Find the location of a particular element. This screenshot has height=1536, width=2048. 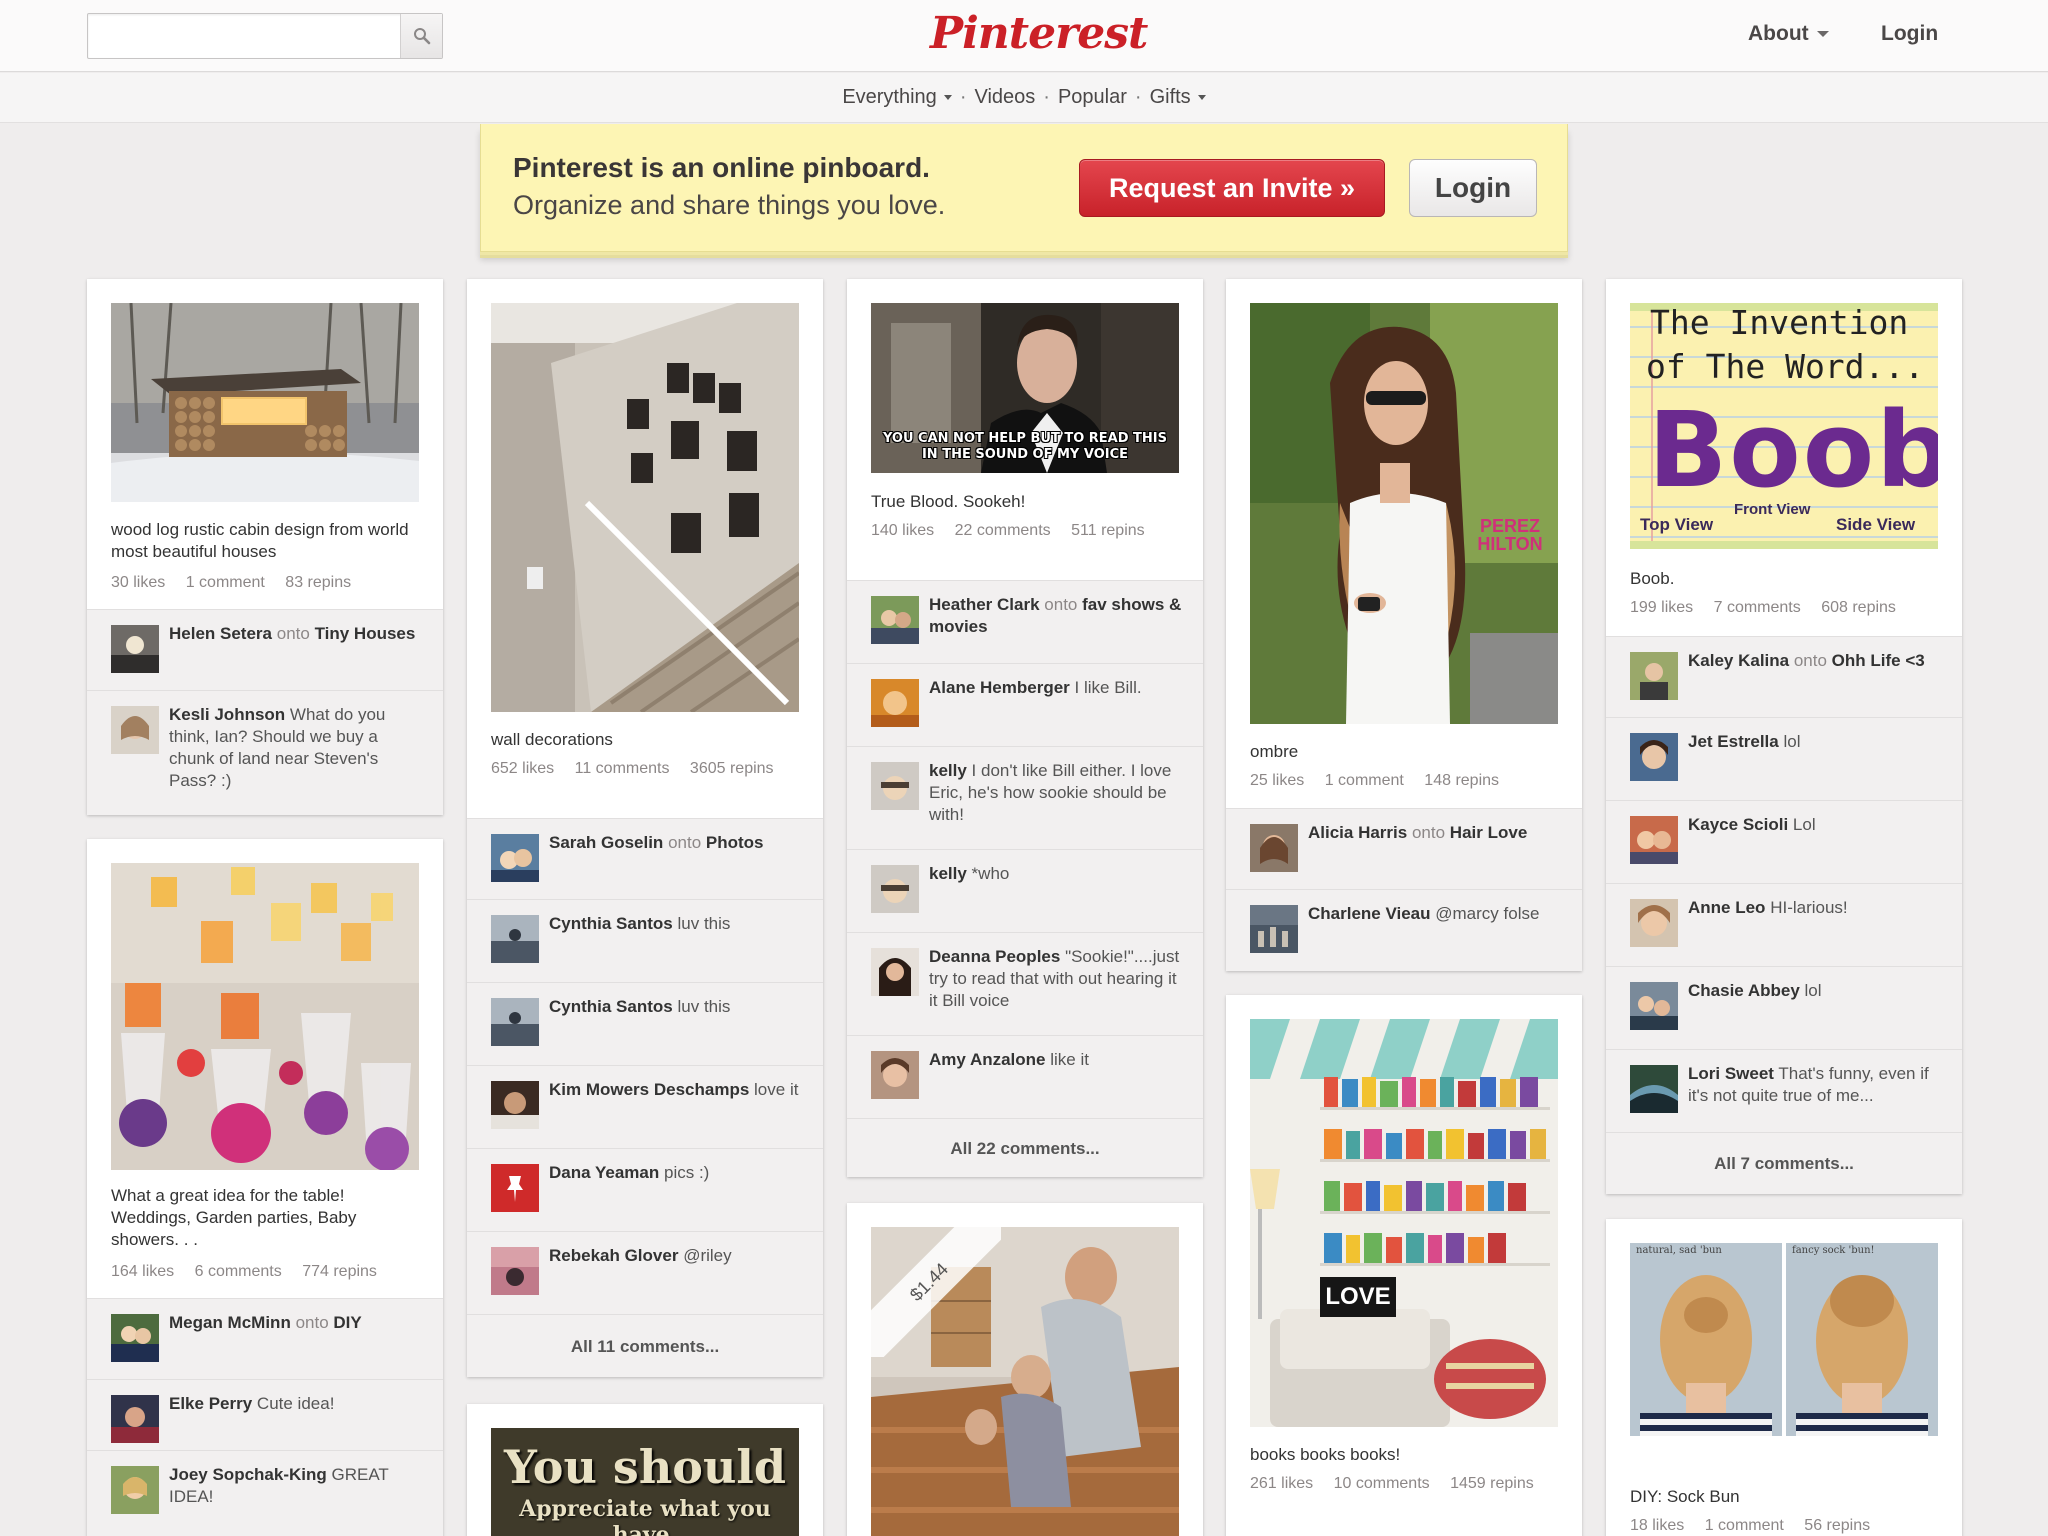

nav-everything: Everything is located at coordinates (897, 97).